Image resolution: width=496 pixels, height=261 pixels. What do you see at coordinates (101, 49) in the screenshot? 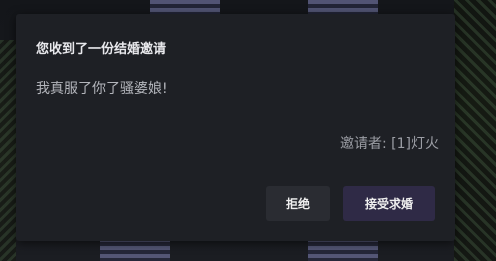
I see `dialog-title: 您收到了一份结婚邀请` at bounding box center [101, 49].